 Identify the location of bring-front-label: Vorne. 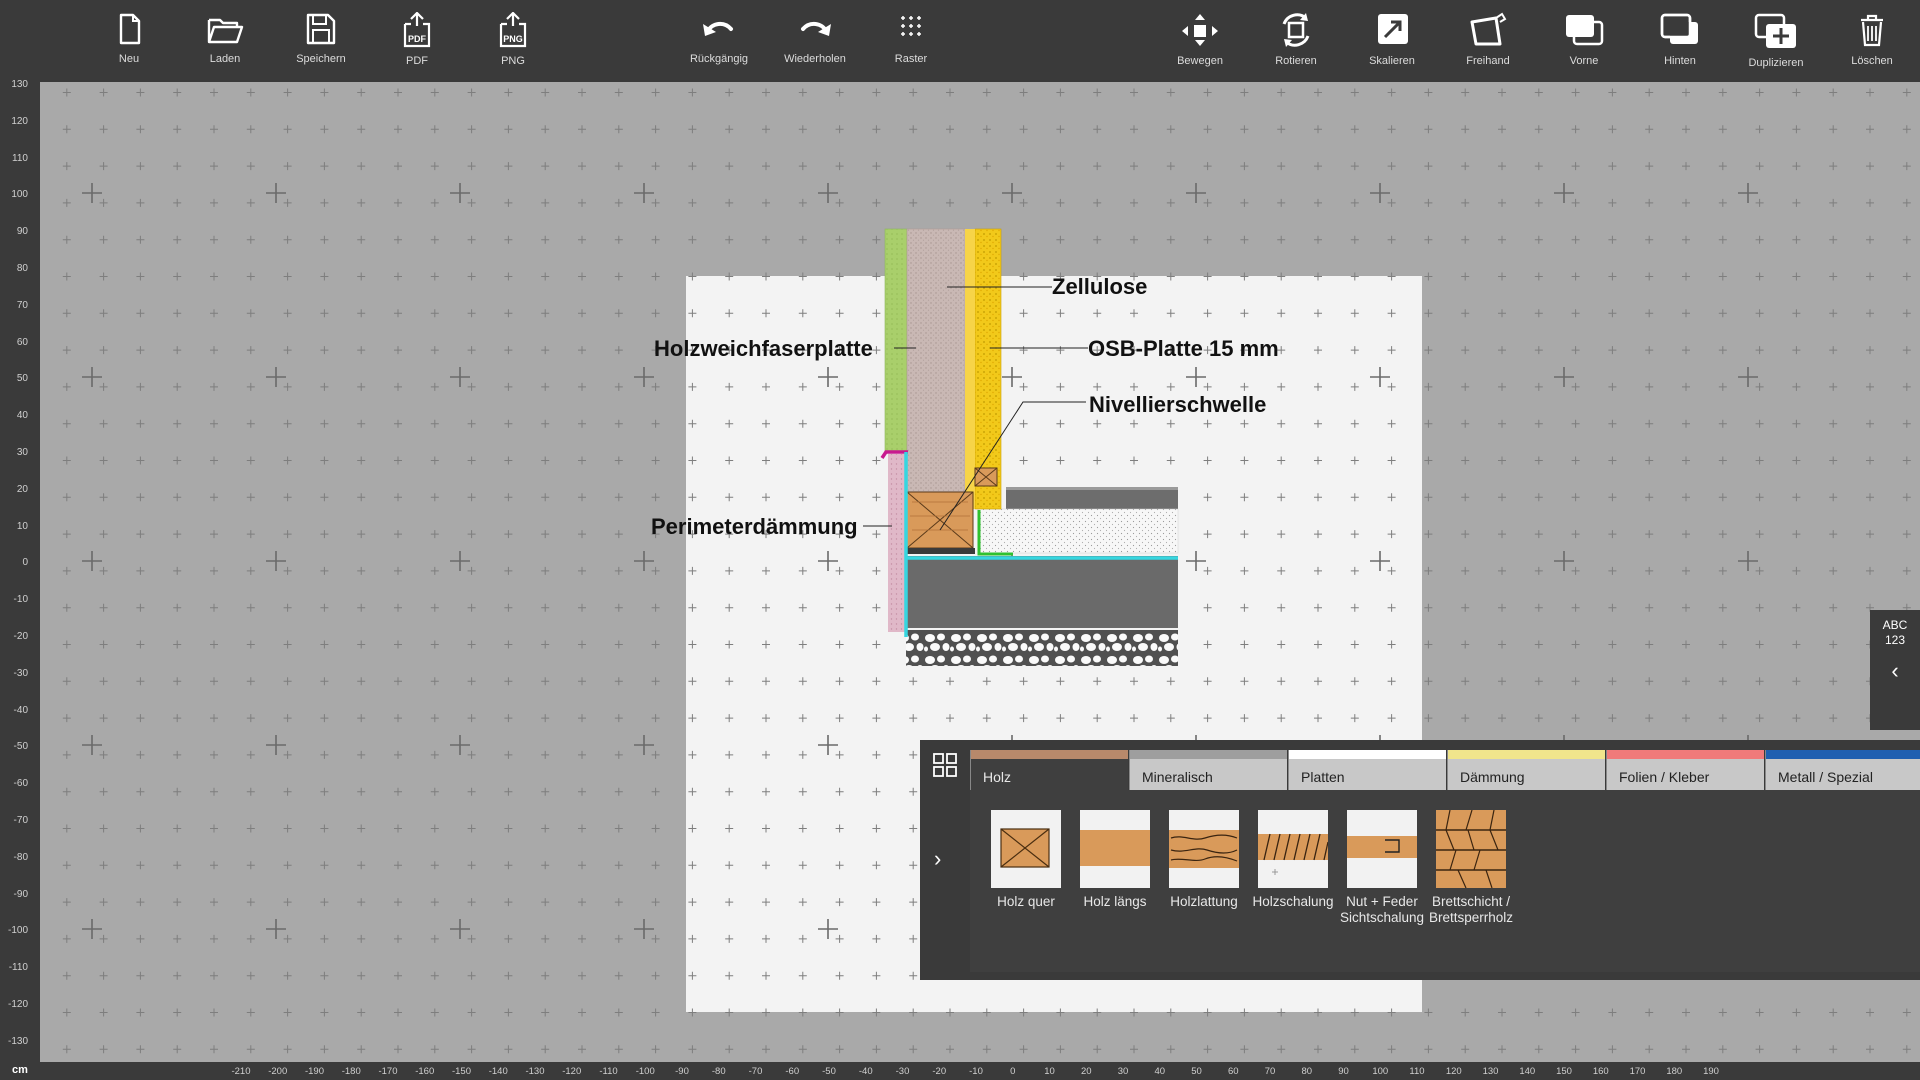
(1584, 61).